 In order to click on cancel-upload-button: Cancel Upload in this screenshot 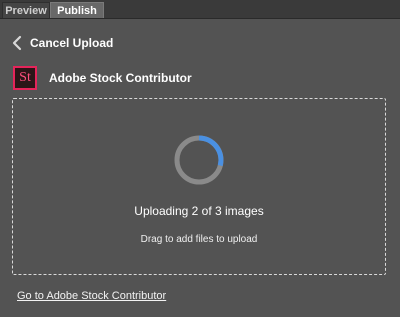, I will do `click(62, 43)`.